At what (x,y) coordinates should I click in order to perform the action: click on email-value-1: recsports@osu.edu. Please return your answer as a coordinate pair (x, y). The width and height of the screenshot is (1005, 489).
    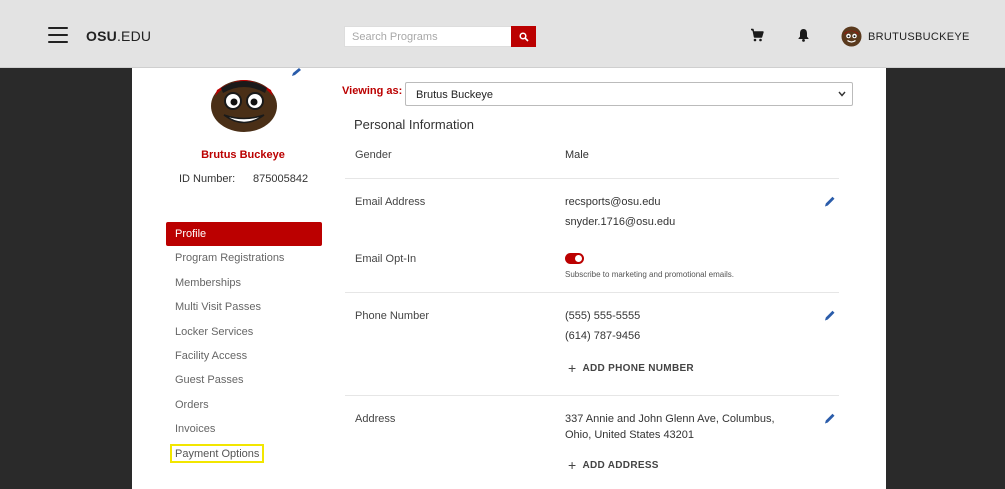
    Looking at the image, I should click on (613, 202).